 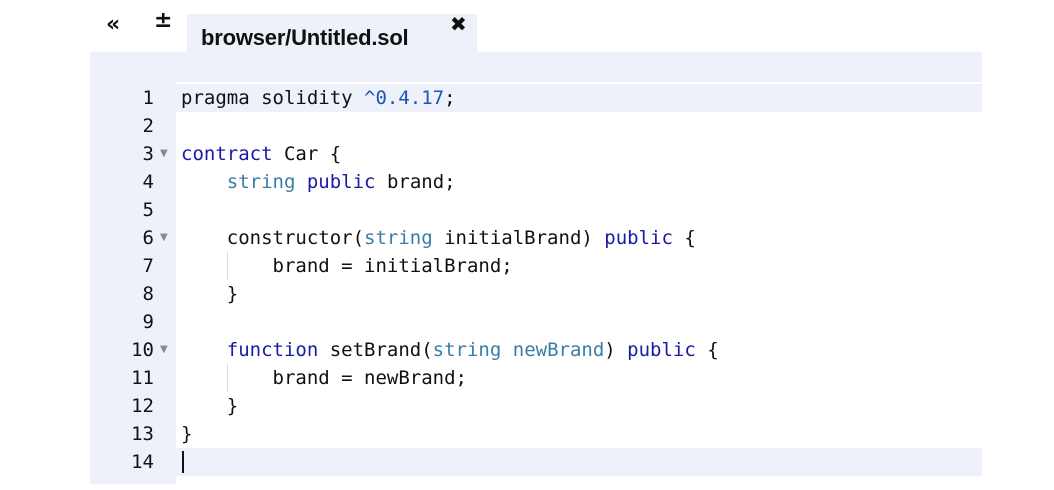 What do you see at coordinates (341, 182) in the screenshot?
I see `code-text: string public brand;` at bounding box center [341, 182].